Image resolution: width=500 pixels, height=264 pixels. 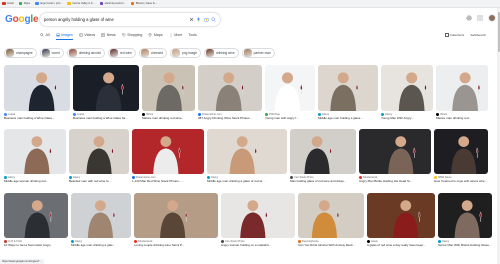 What do you see at coordinates (480, 18) in the screenshot?
I see `apps-grid-icon` at bounding box center [480, 18].